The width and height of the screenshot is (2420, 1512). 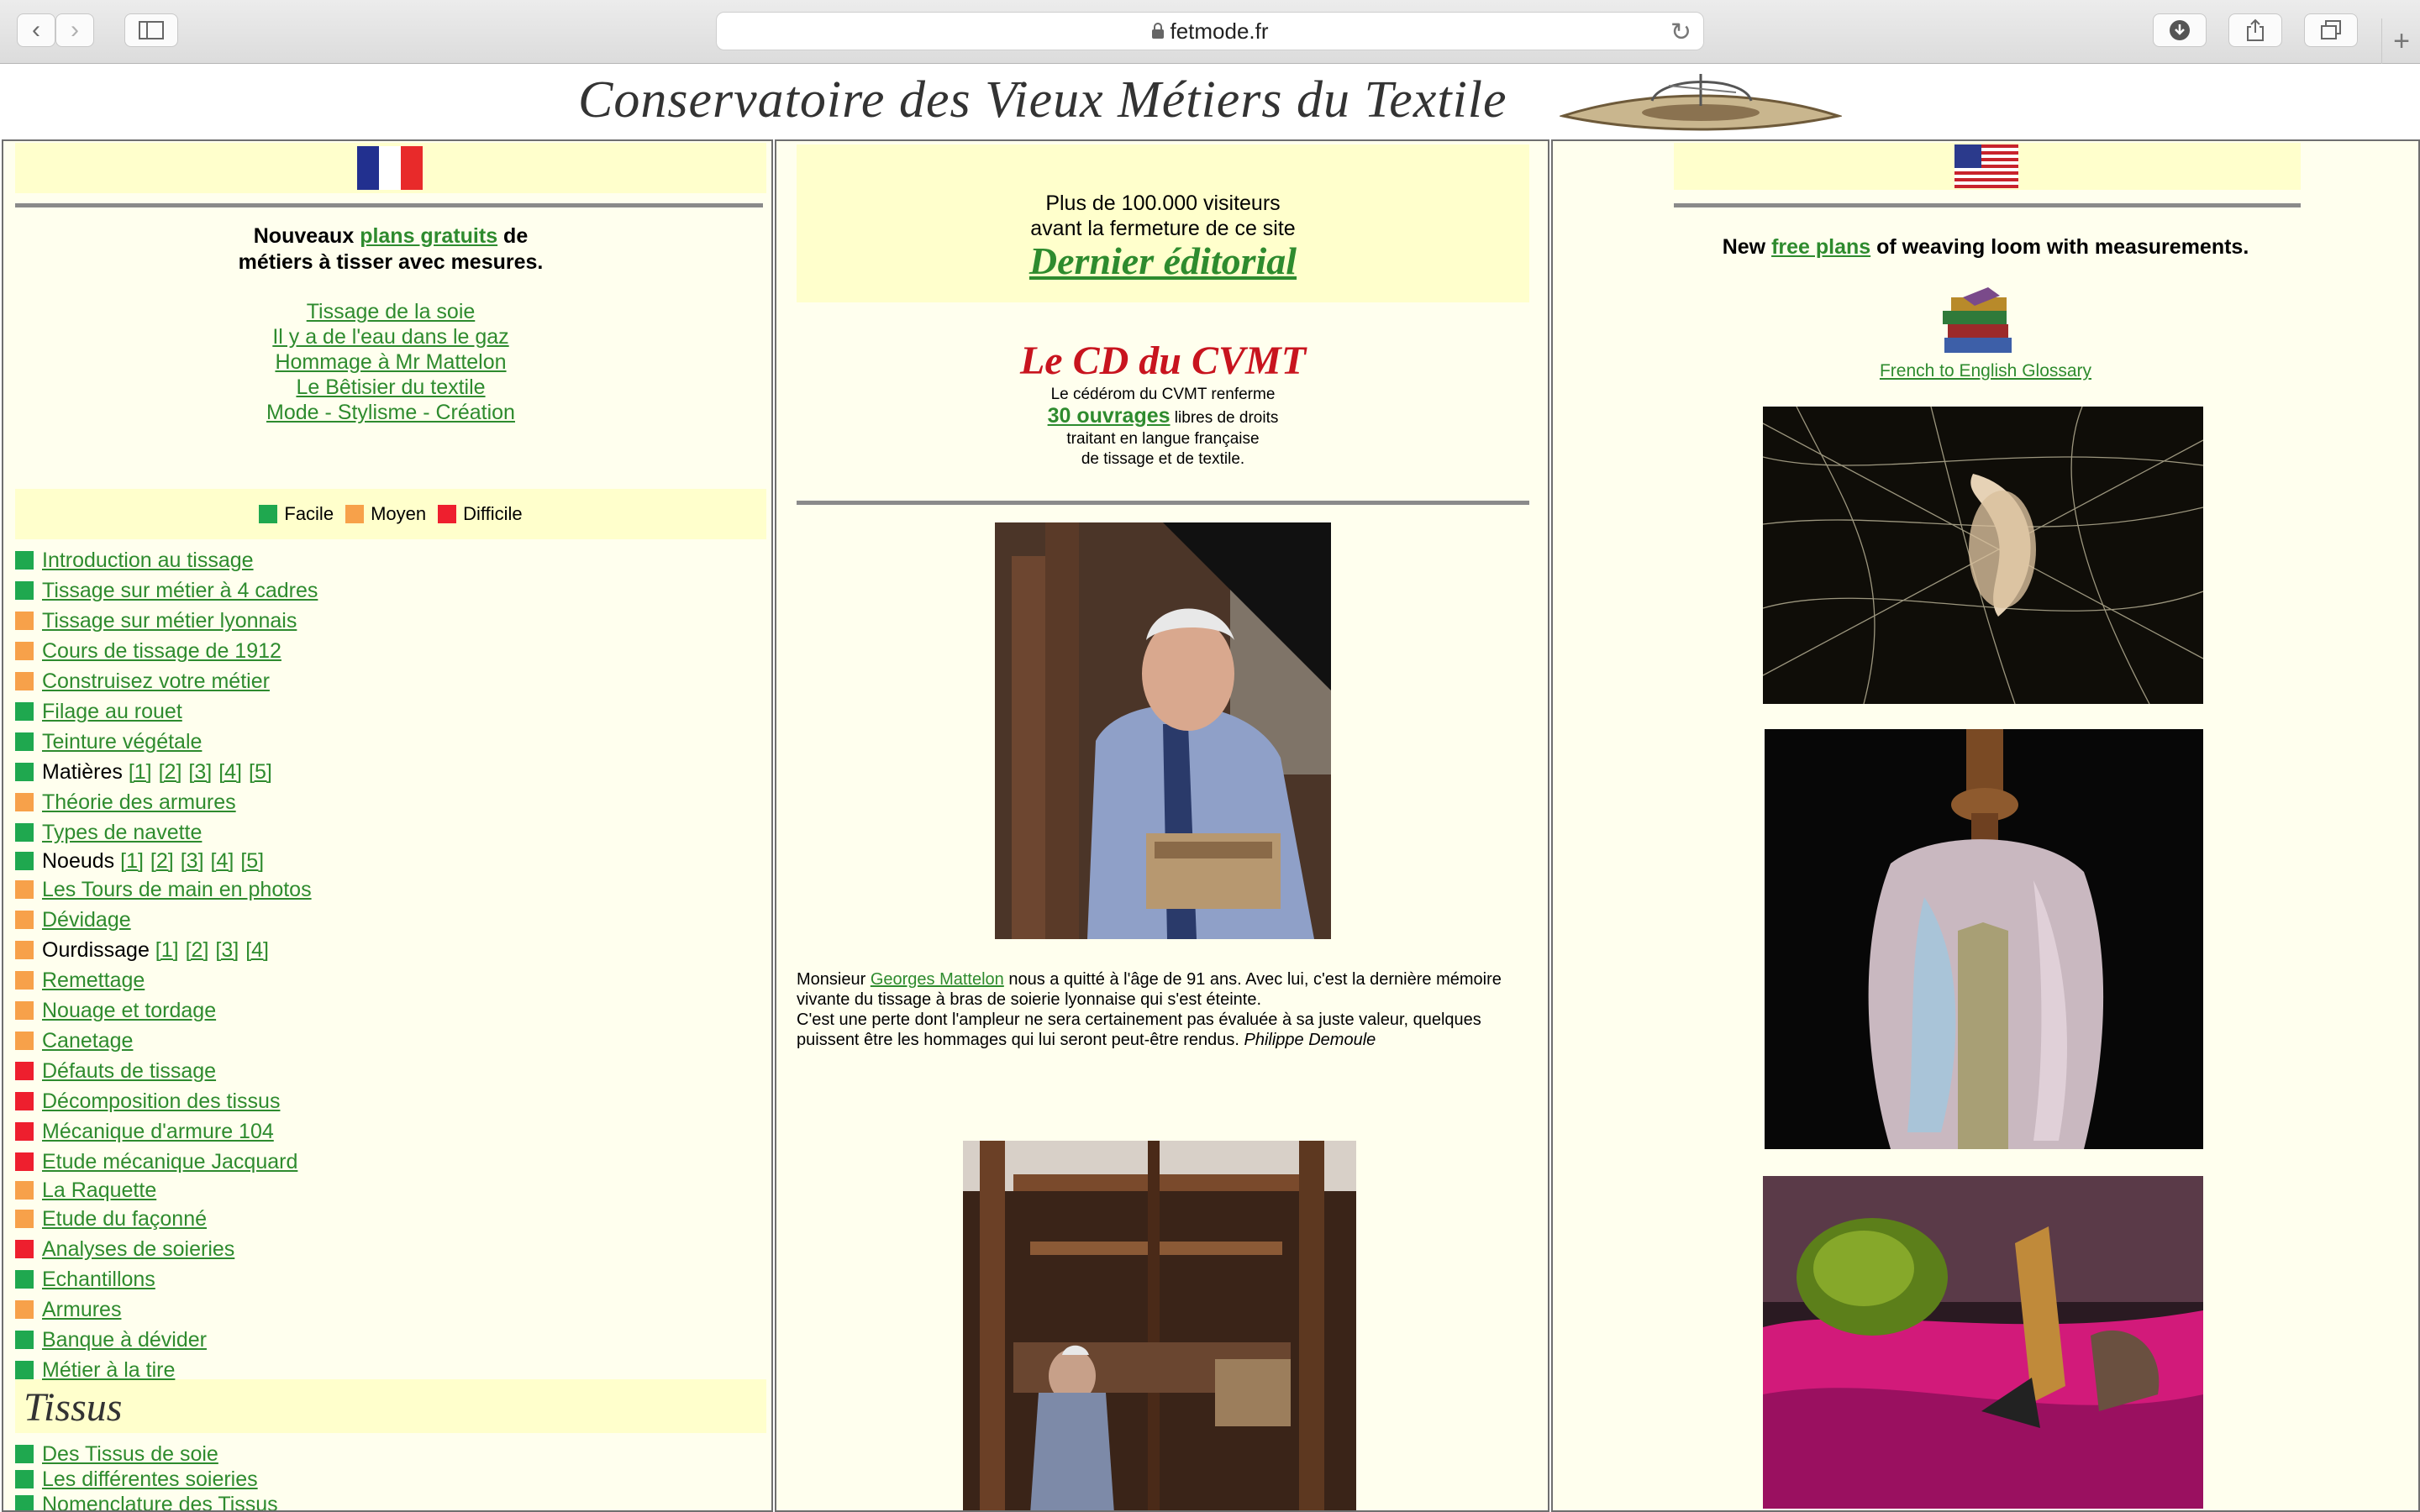 I want to click on books-icon, so click(x=1978, y=322).